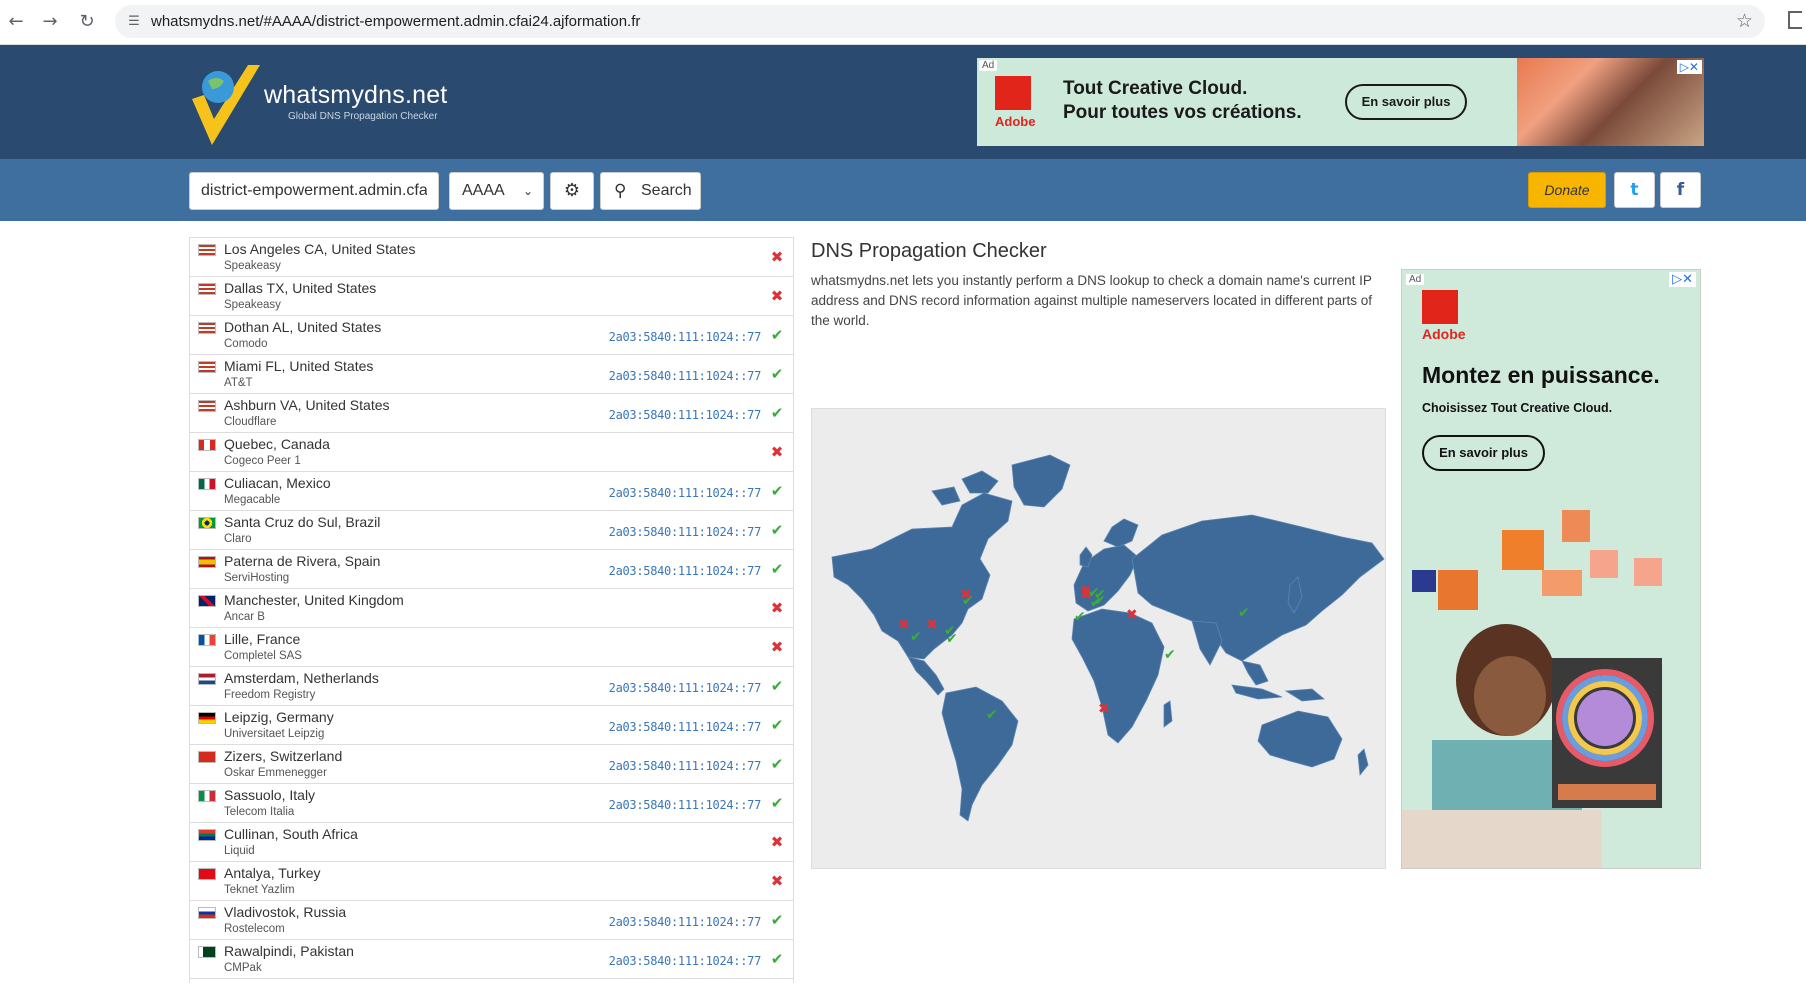 Image resolution: width=1806 pixels, height=983 pixels. Describe the element at coordinates (988, 65) in the screenshot. I see `ad-label: Ad` at that location.